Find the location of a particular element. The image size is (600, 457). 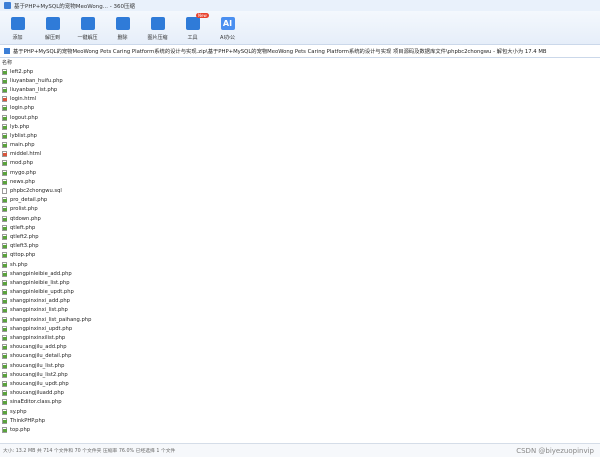

file-row: shoucangjilu_list.php is located at coordinates (300, 365).